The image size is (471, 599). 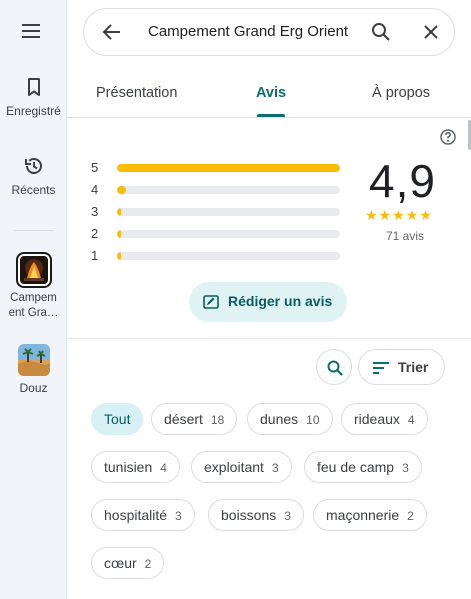 I want to click on rating-bar-row: 5, so click(x=216, y=169).